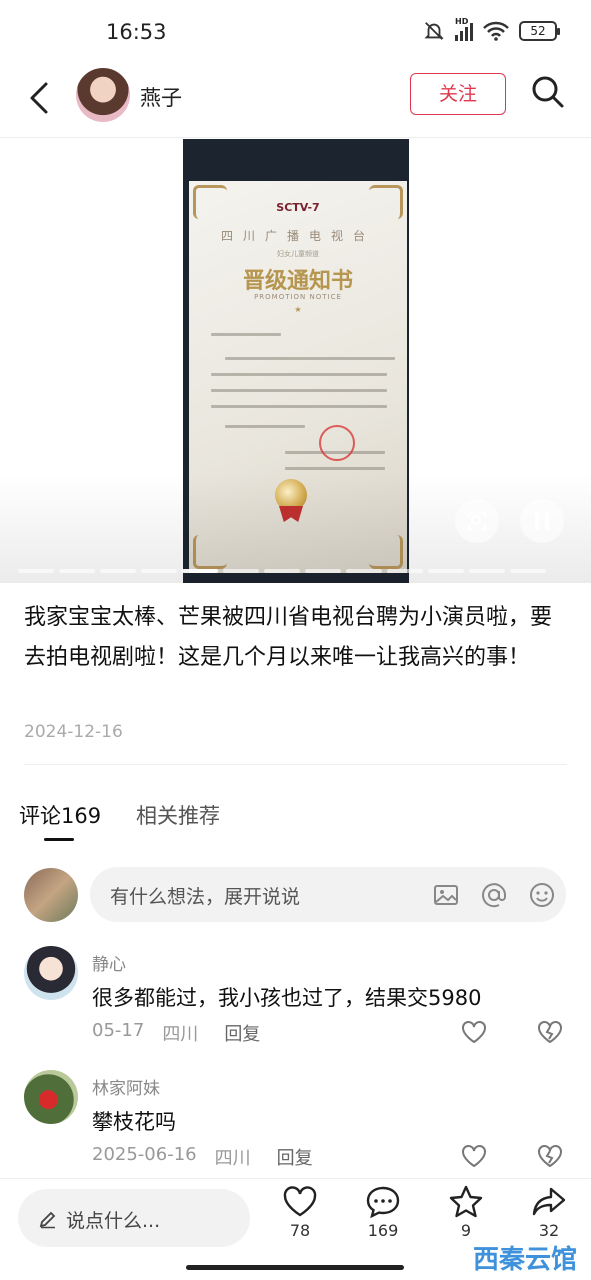 Image resolution: width=591 pixels, height=1280 pixels. Describe the element at coordinates (383, 1230) in the screenshot. I see `comment-count: 169` at that location.